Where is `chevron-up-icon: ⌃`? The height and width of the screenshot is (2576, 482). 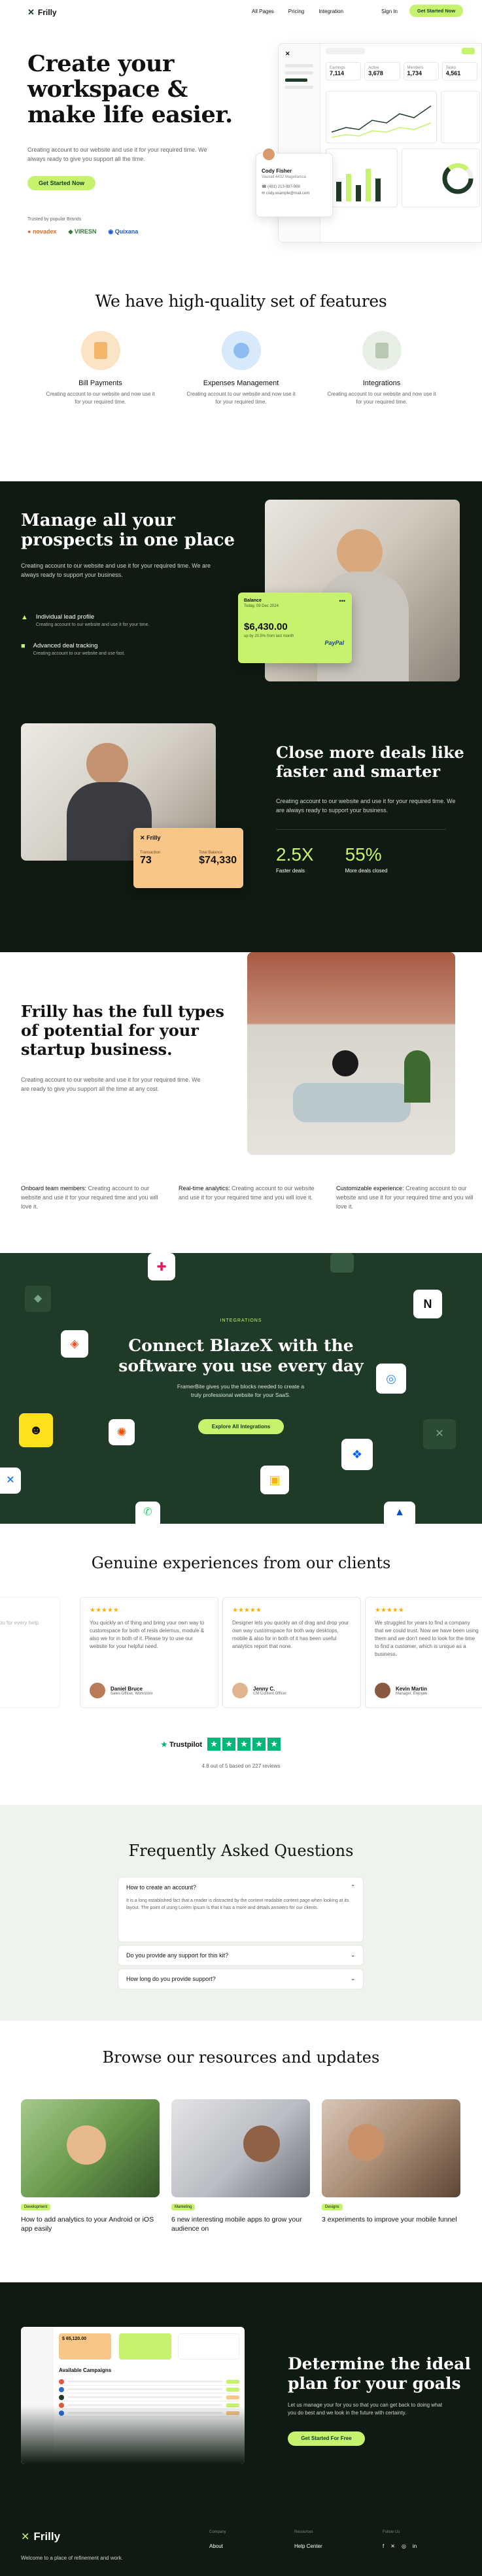 chevron-up-icon: ⌃ is located at coordinates (353, 1887).